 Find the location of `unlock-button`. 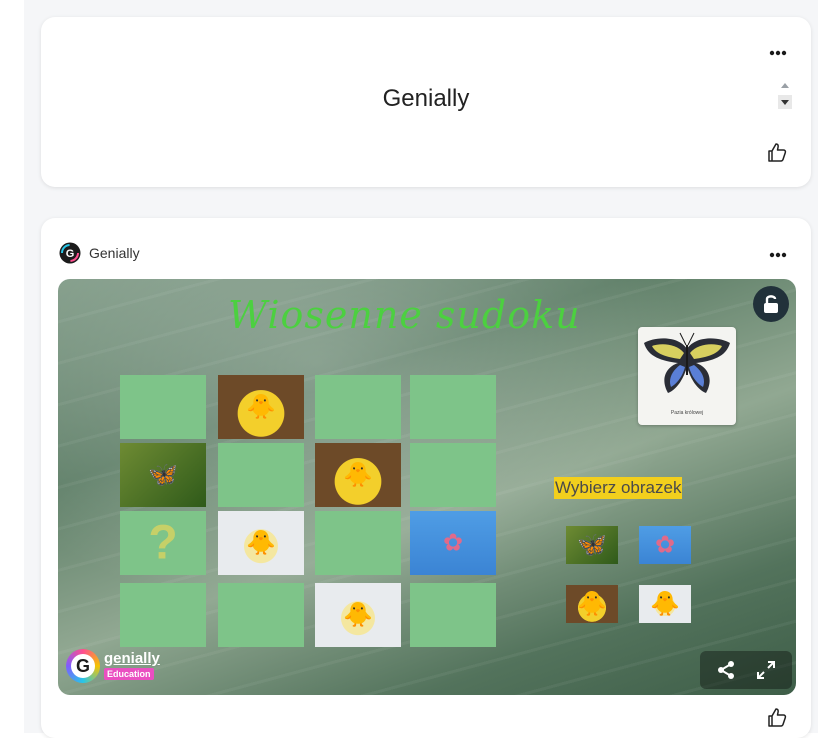

unlock-button is located at coordinates (771, 304).